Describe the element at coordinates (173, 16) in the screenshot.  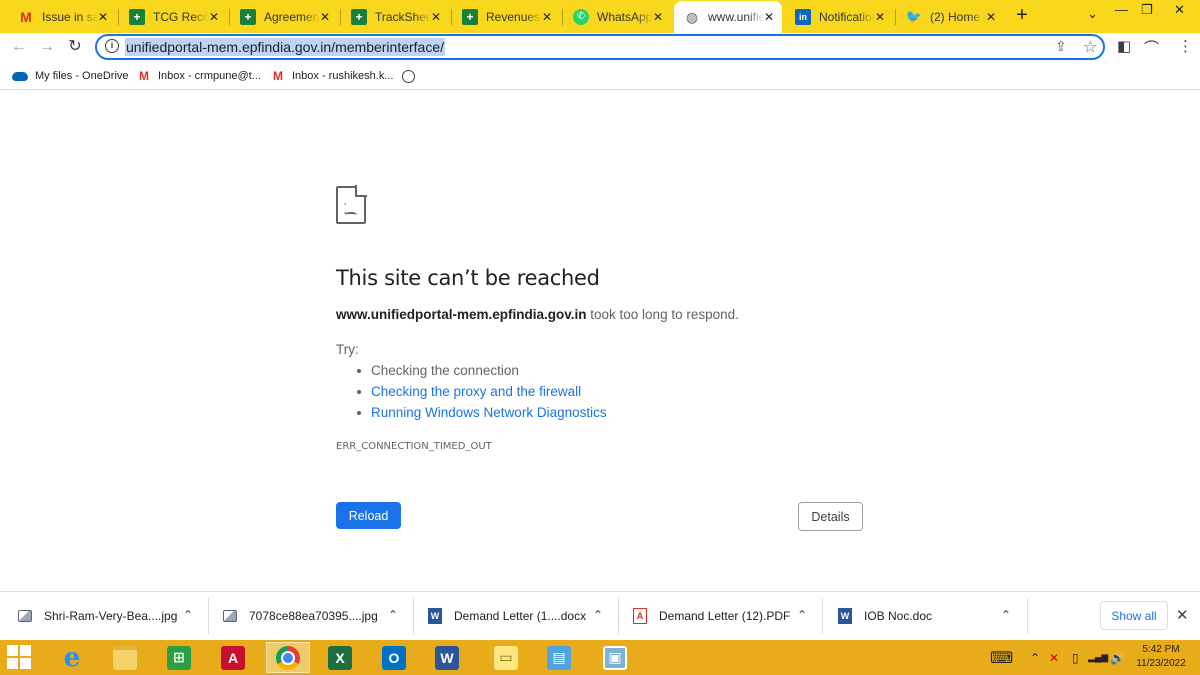
I see `tab-tcg-recovery: + TCG Recove ✕` at that location.